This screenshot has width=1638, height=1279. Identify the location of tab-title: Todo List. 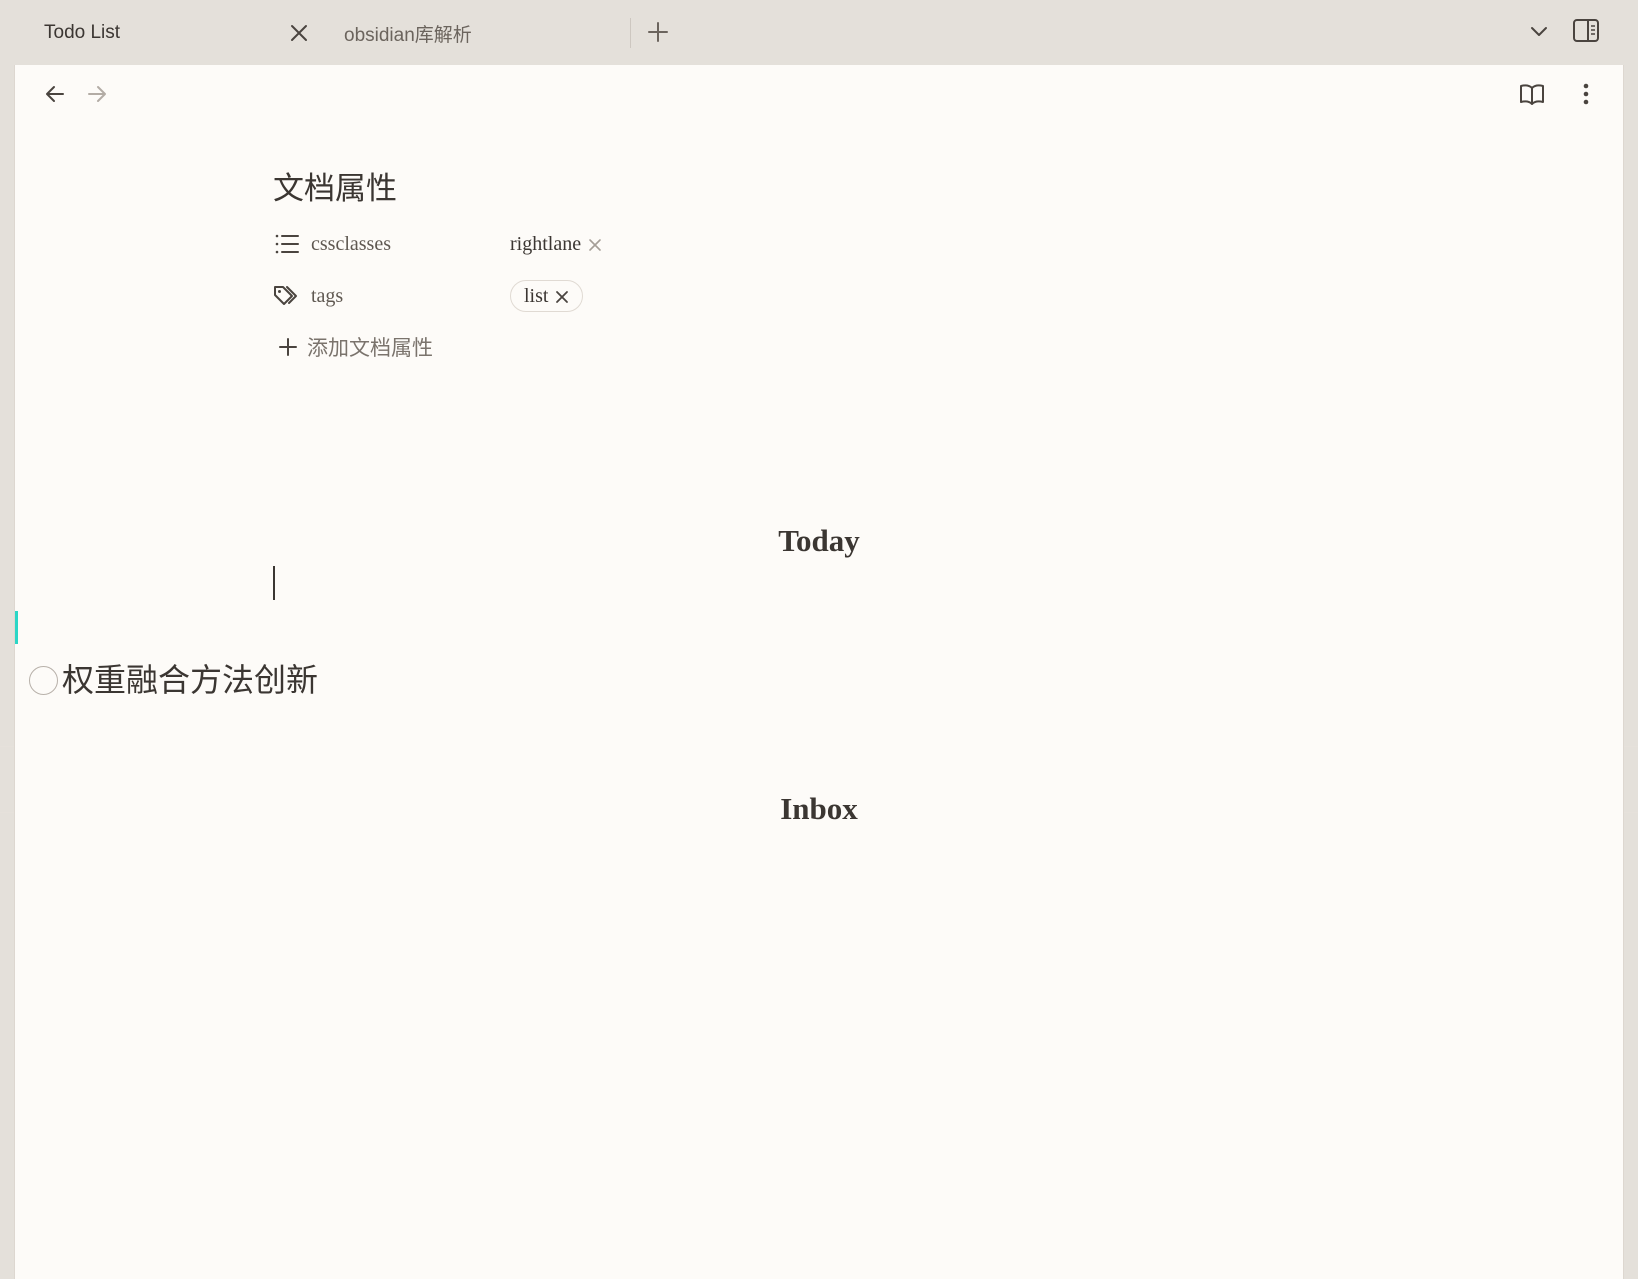
(82, 32).